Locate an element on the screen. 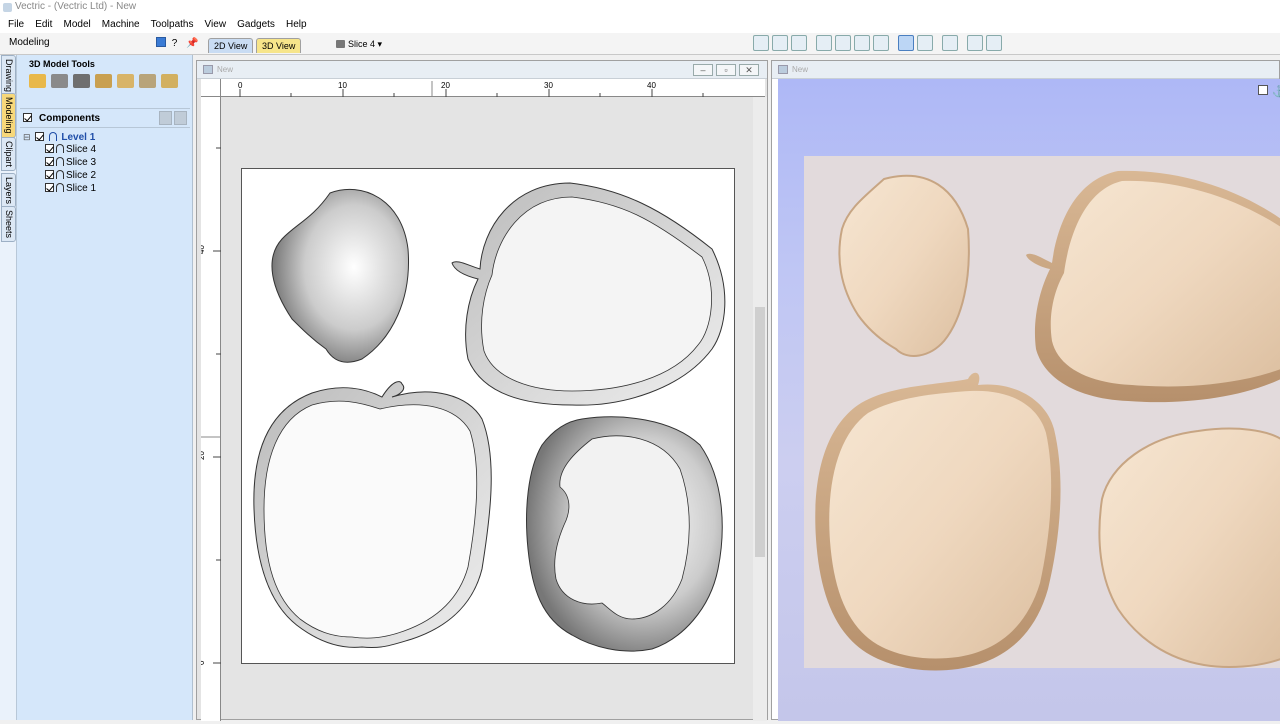  menu-file: File is located at coordinates (14, 24).